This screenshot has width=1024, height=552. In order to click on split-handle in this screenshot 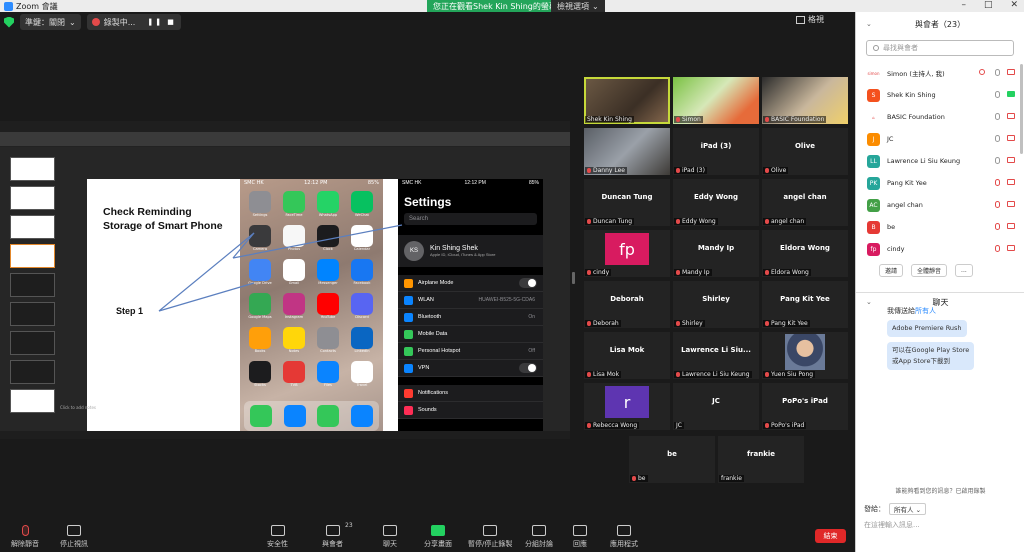, I will do `click(573, 278)`.